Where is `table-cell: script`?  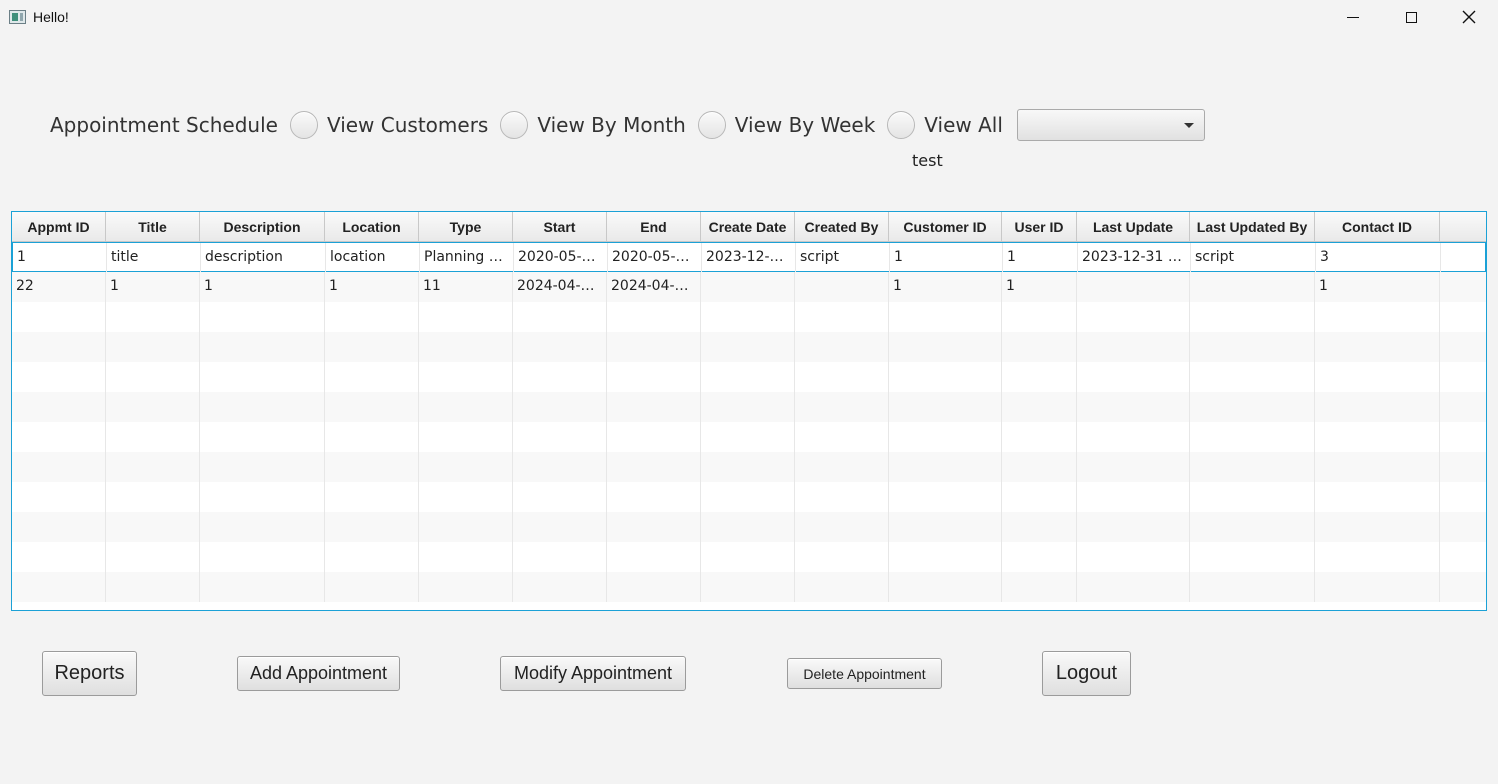
table-cell: script is located at coordinates (1253, 258).